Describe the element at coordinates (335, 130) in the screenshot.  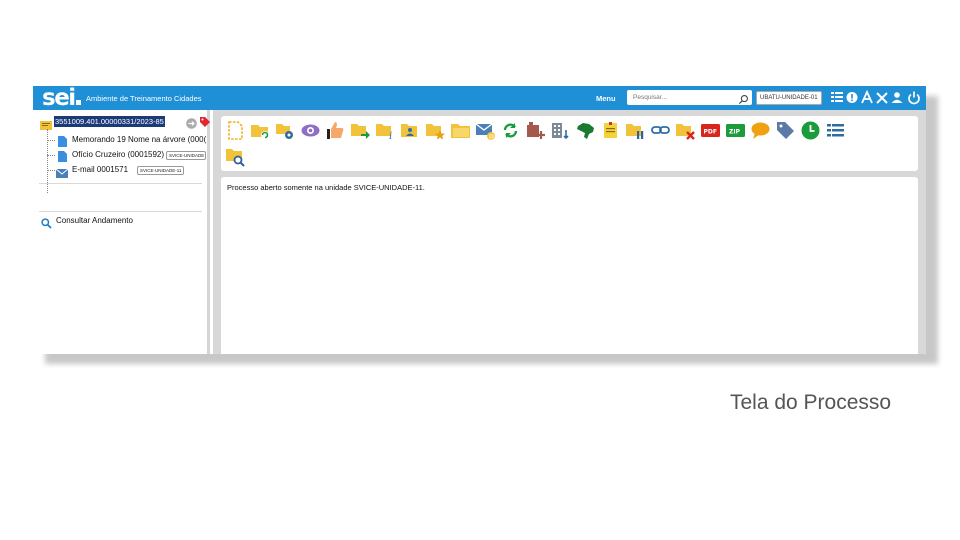
I see `signal-icon` at that location.